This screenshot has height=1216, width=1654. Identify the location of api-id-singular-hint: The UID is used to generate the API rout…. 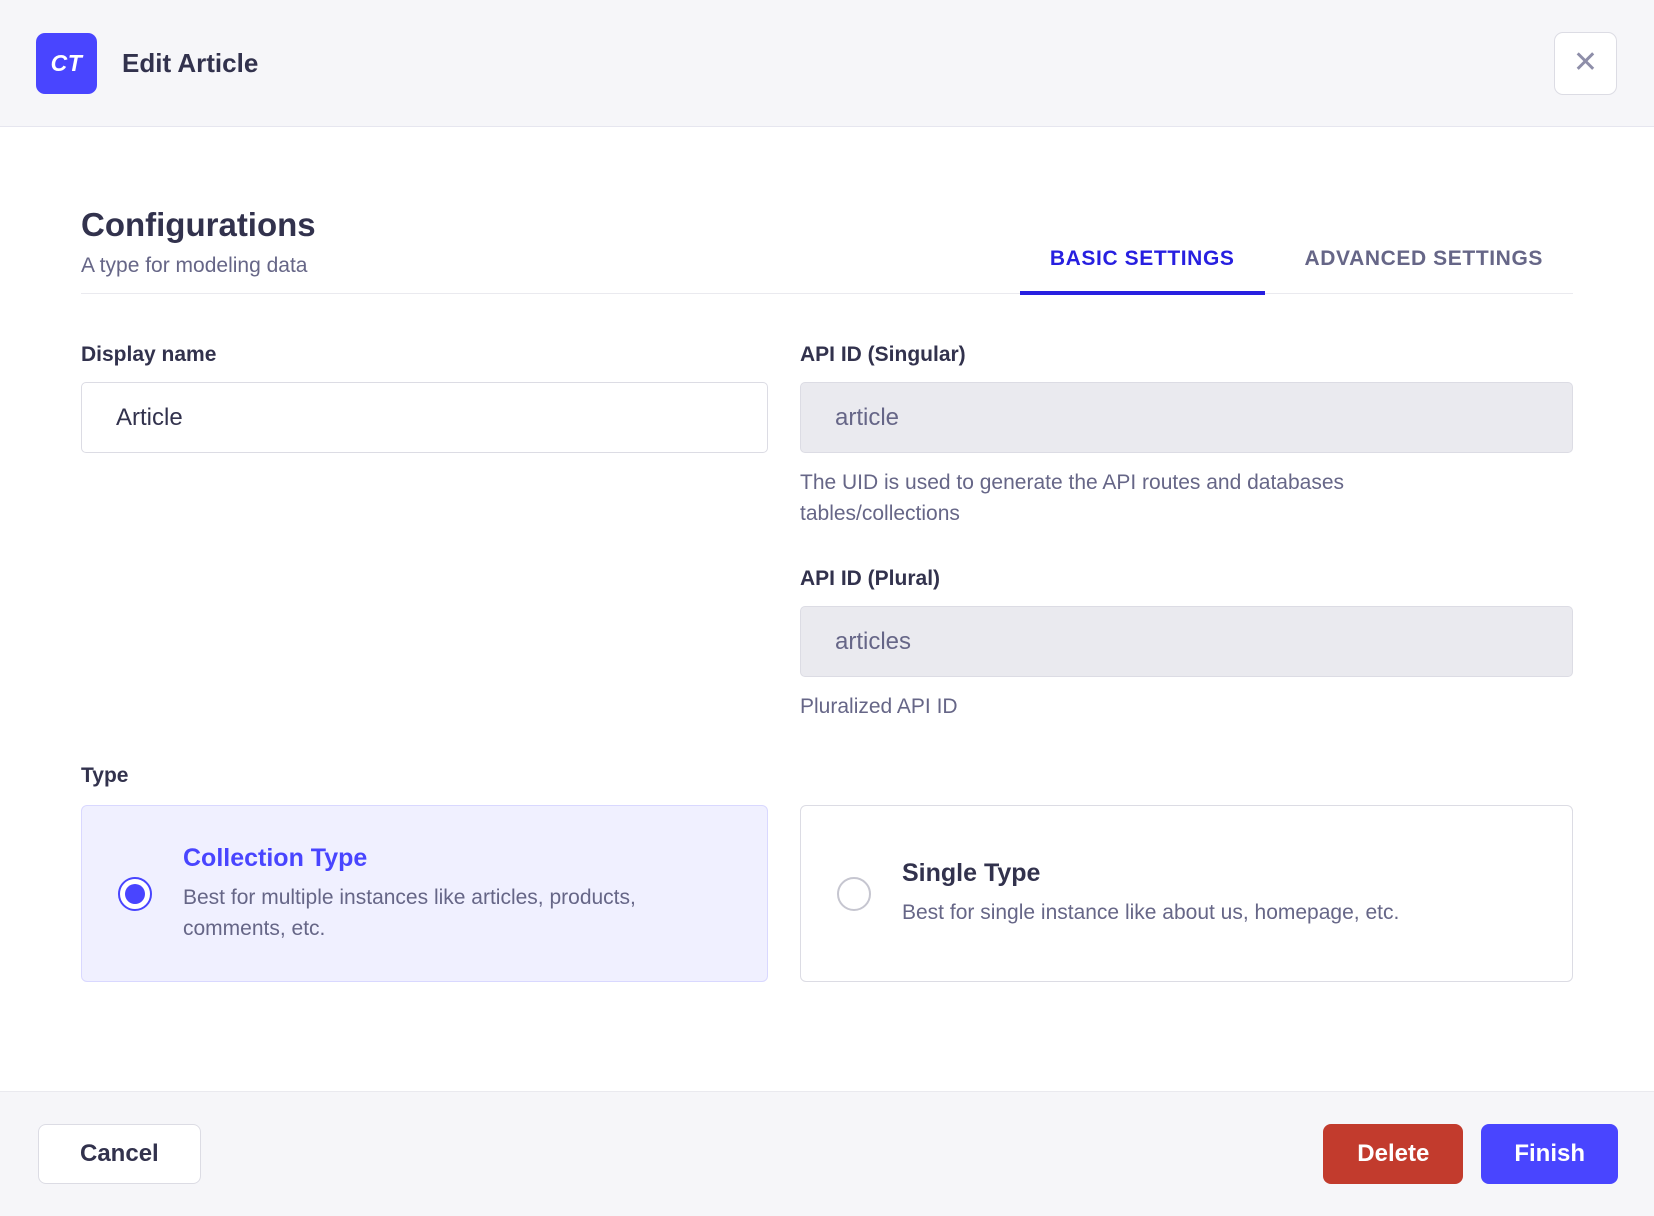
(1072, 498).